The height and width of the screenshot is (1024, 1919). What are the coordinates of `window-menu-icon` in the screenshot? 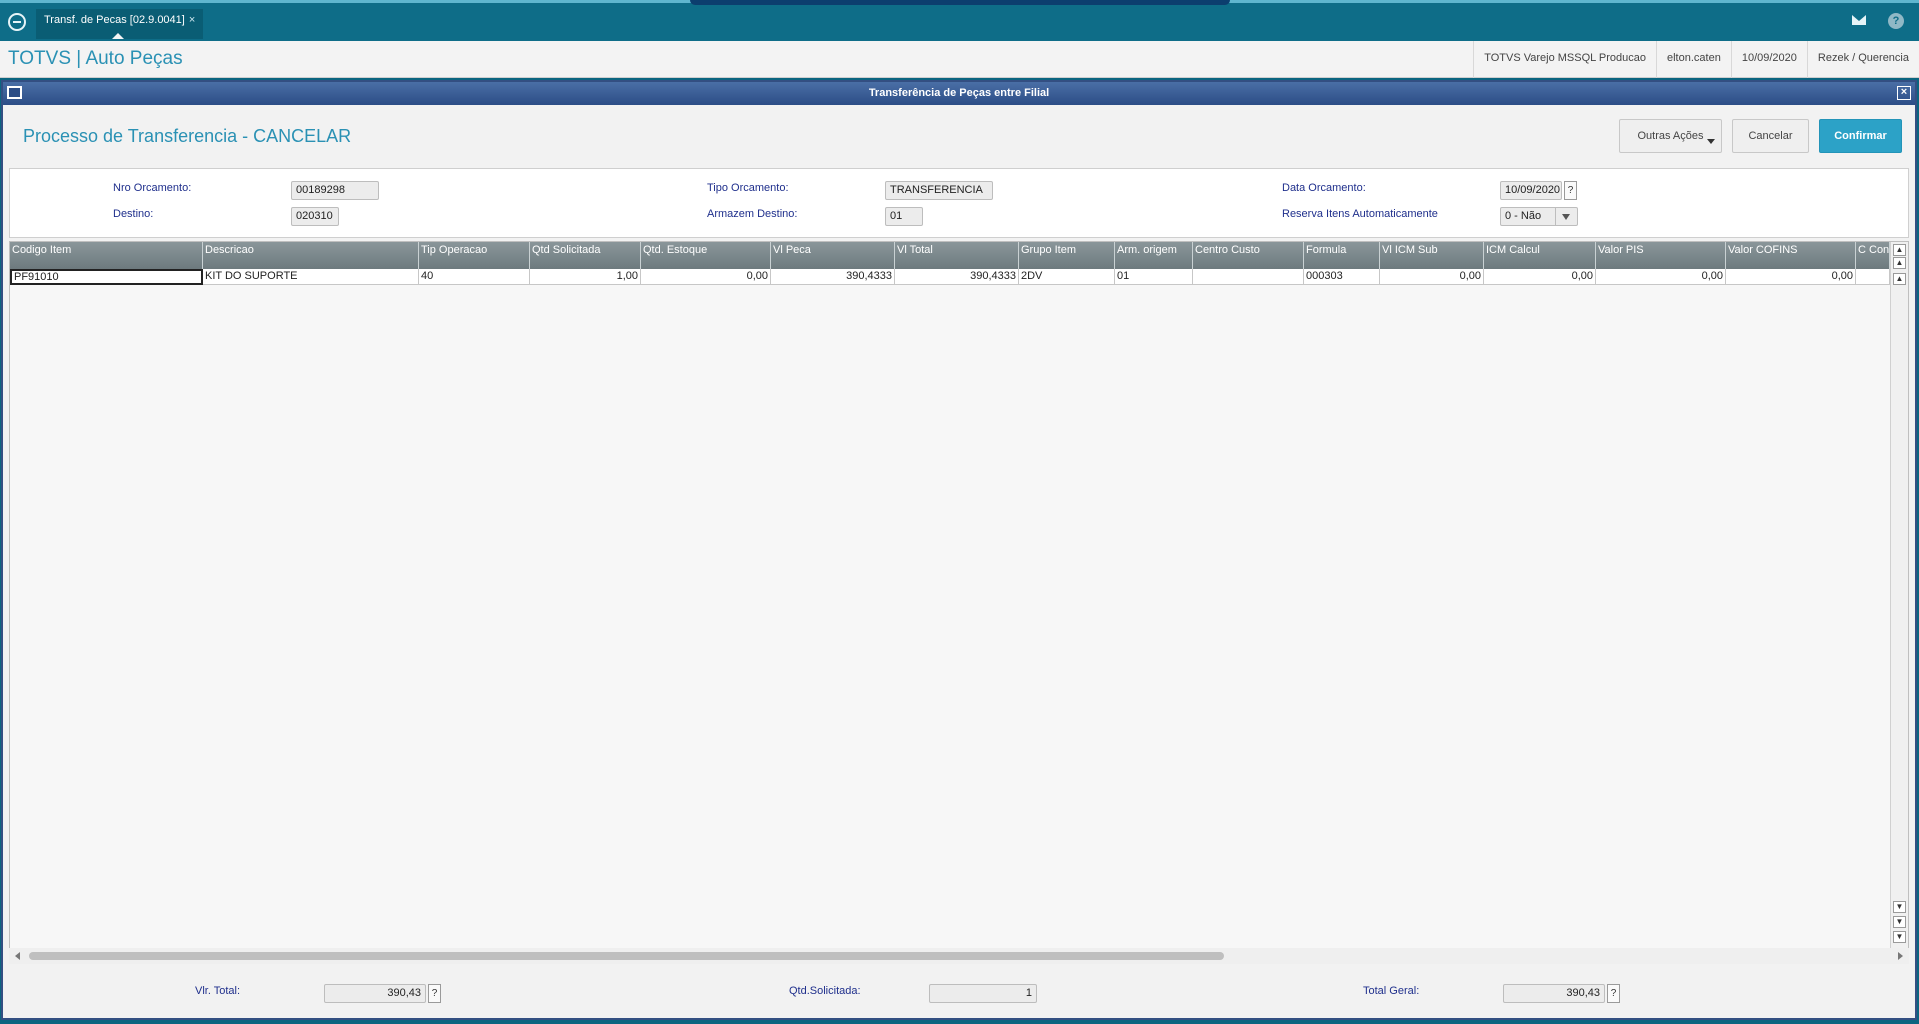 It's located at (14, 92).